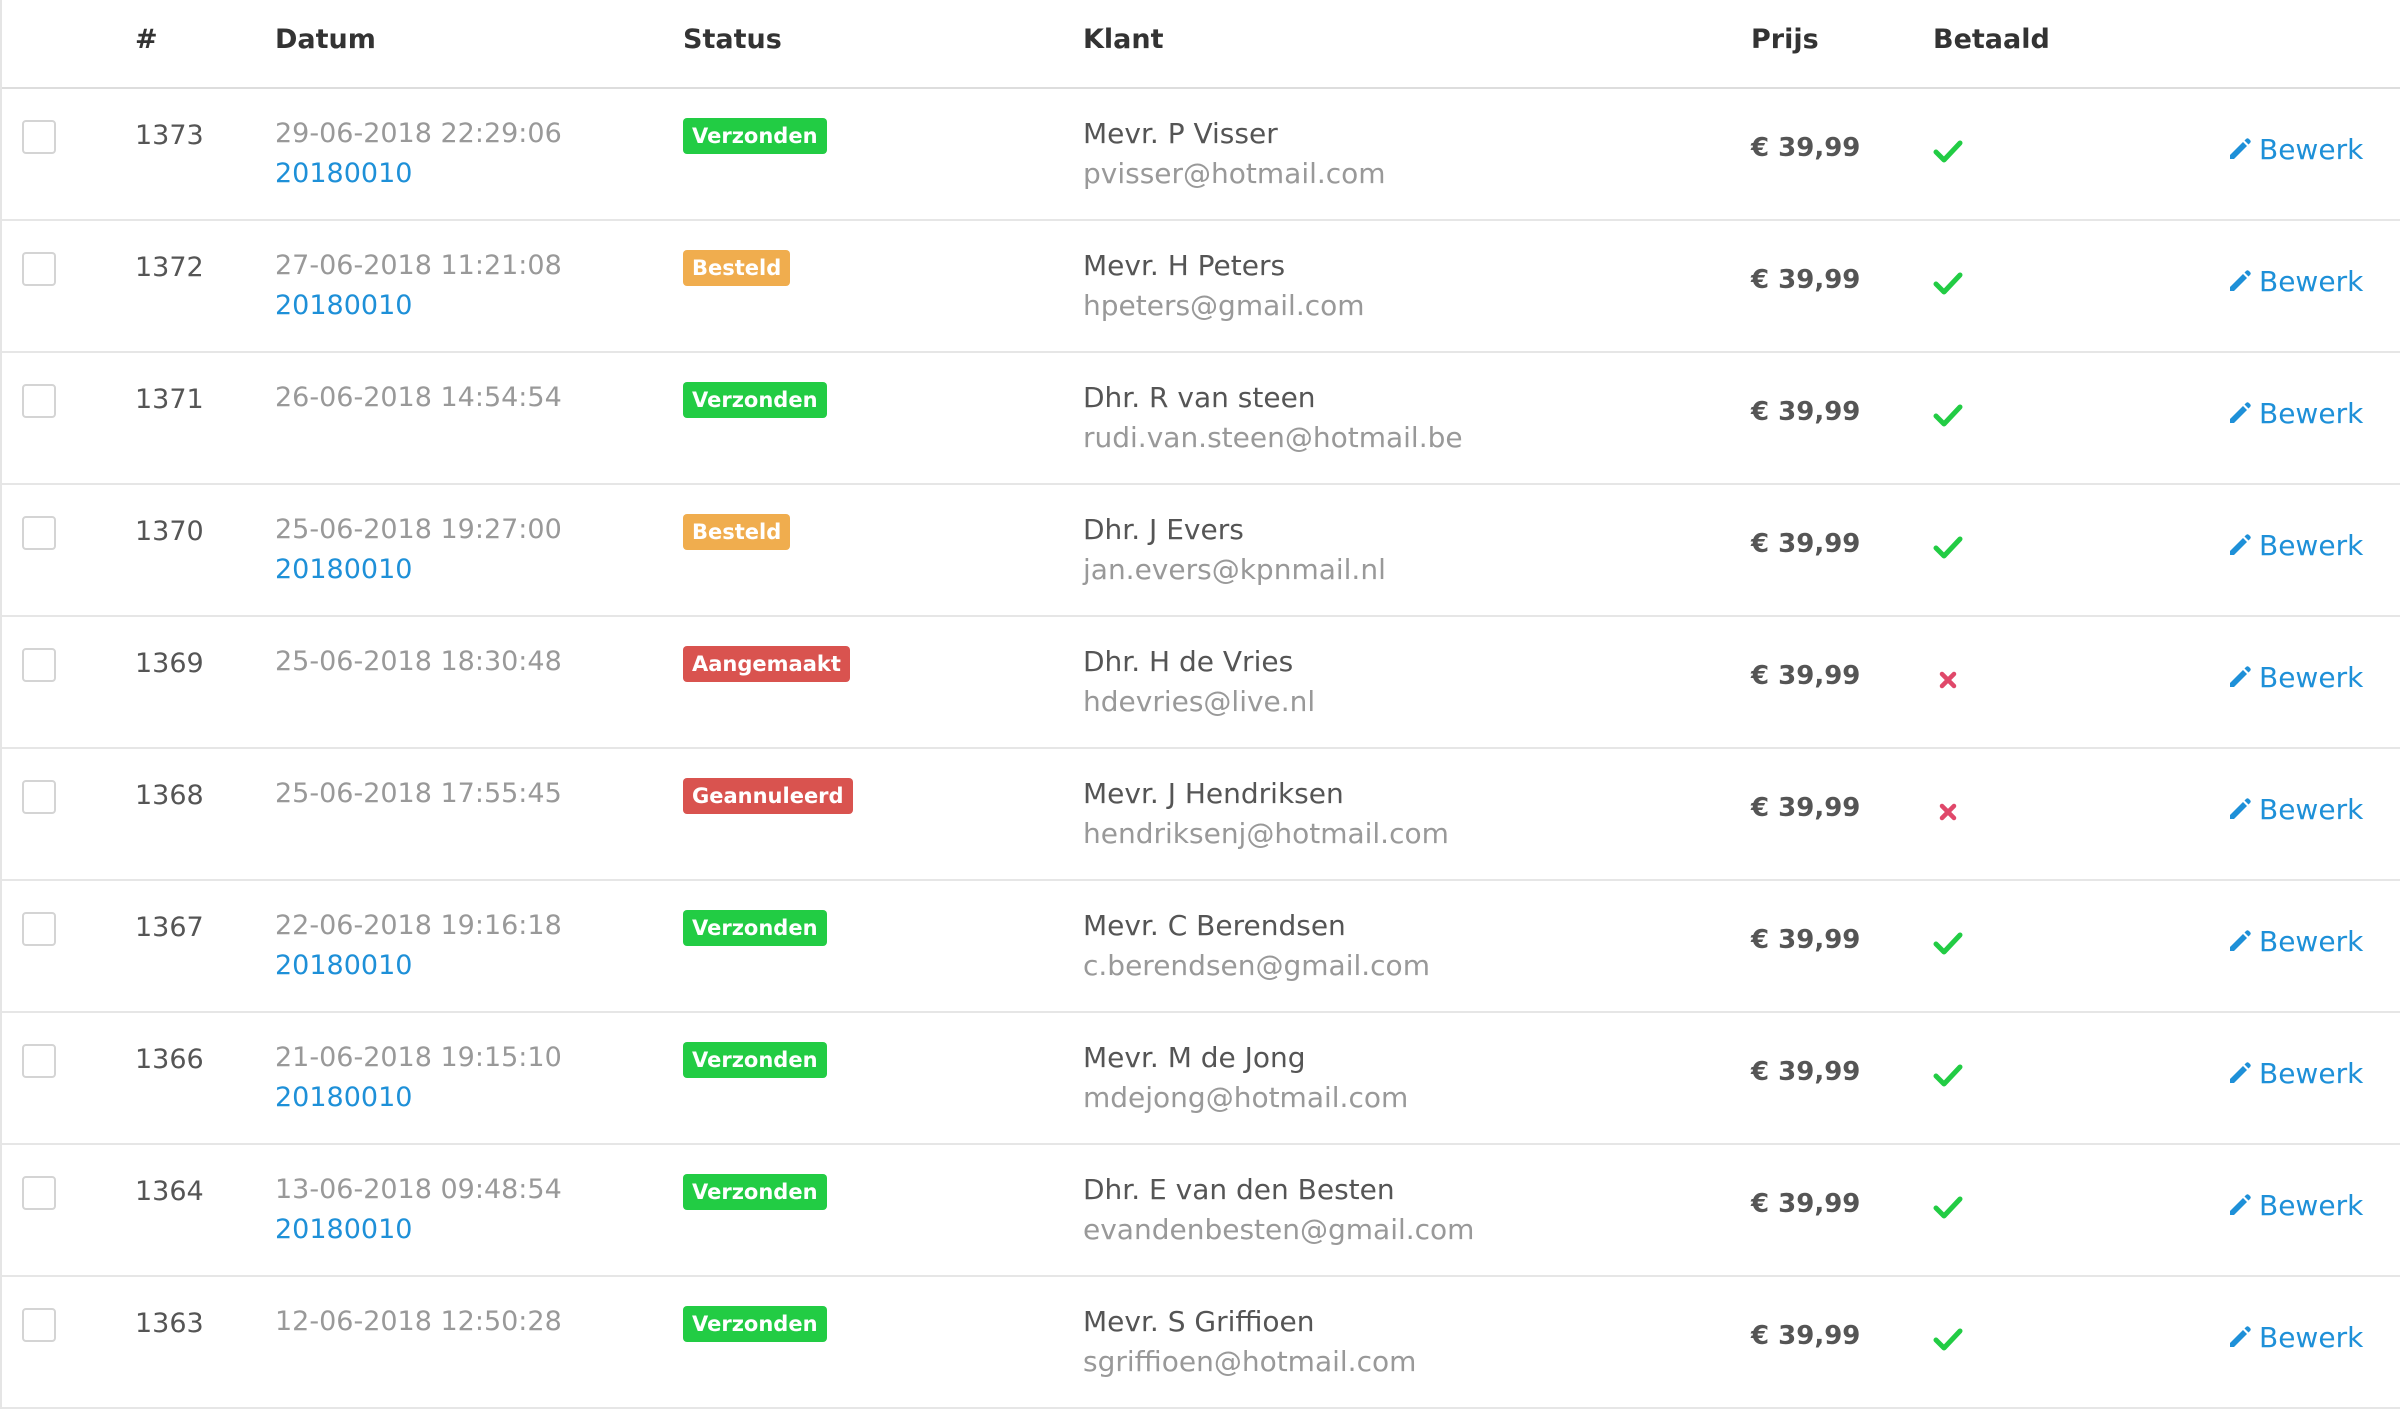 The image size is (2400, 1409). What do you see at coordinates (418, 400) in the screenshot?
I see `order-date-cell: 26-06-2018 14:54:54` at bounding box center [418, 400].